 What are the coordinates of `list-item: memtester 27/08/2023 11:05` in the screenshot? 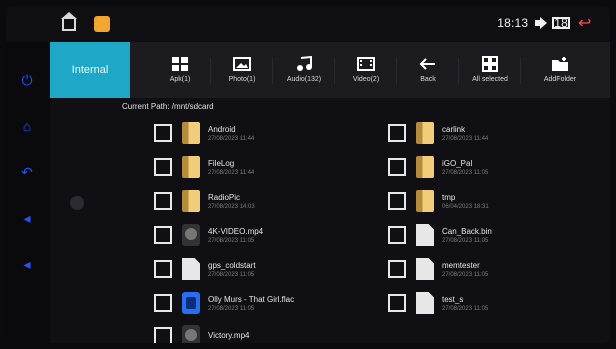 It's located at (438, 269).